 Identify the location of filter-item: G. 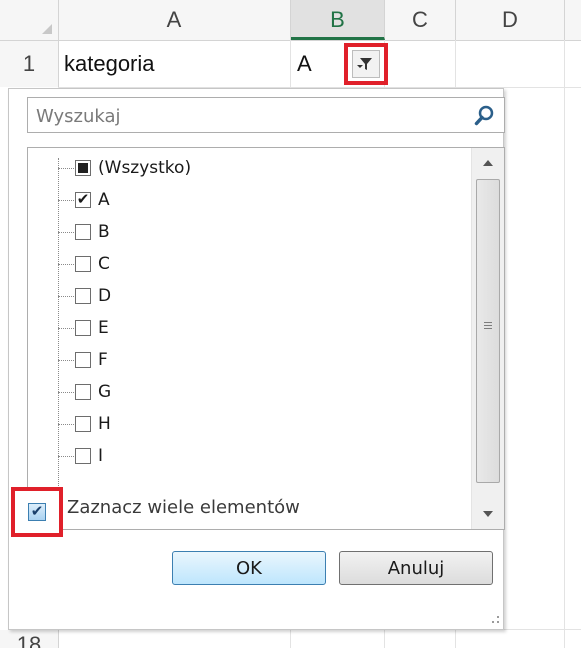
(84, 392).